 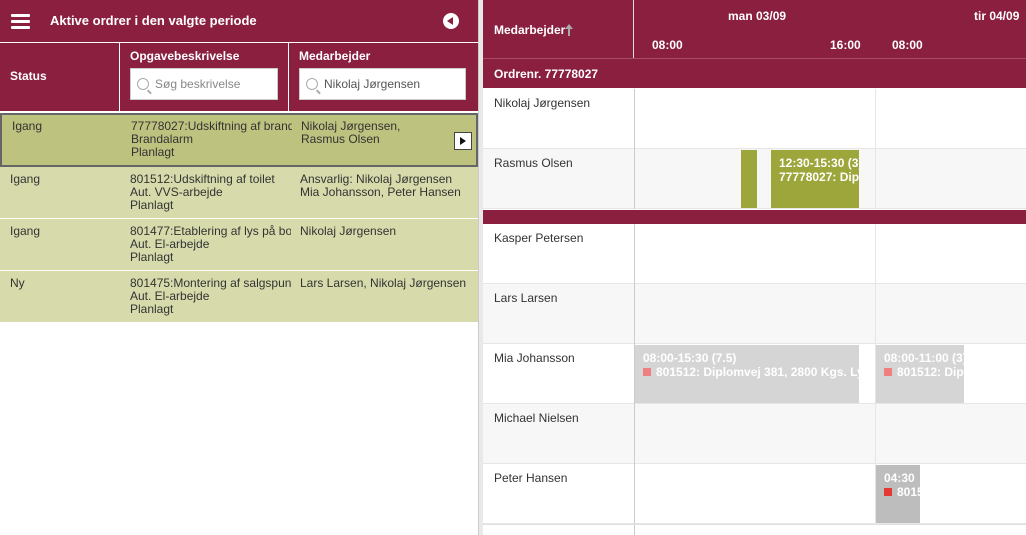 I want to click on schedule-event: 04:30 801512, so click(x=898, y=494).